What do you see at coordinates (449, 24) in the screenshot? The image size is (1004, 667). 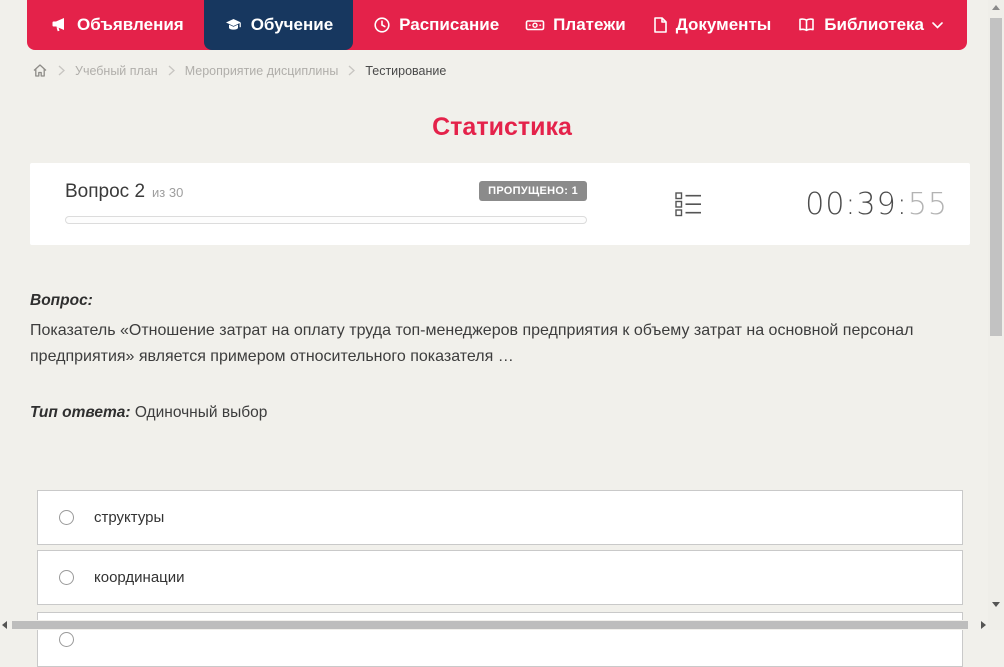 I see `nav-item-label: Расписание` at bounding box center [449, 24].